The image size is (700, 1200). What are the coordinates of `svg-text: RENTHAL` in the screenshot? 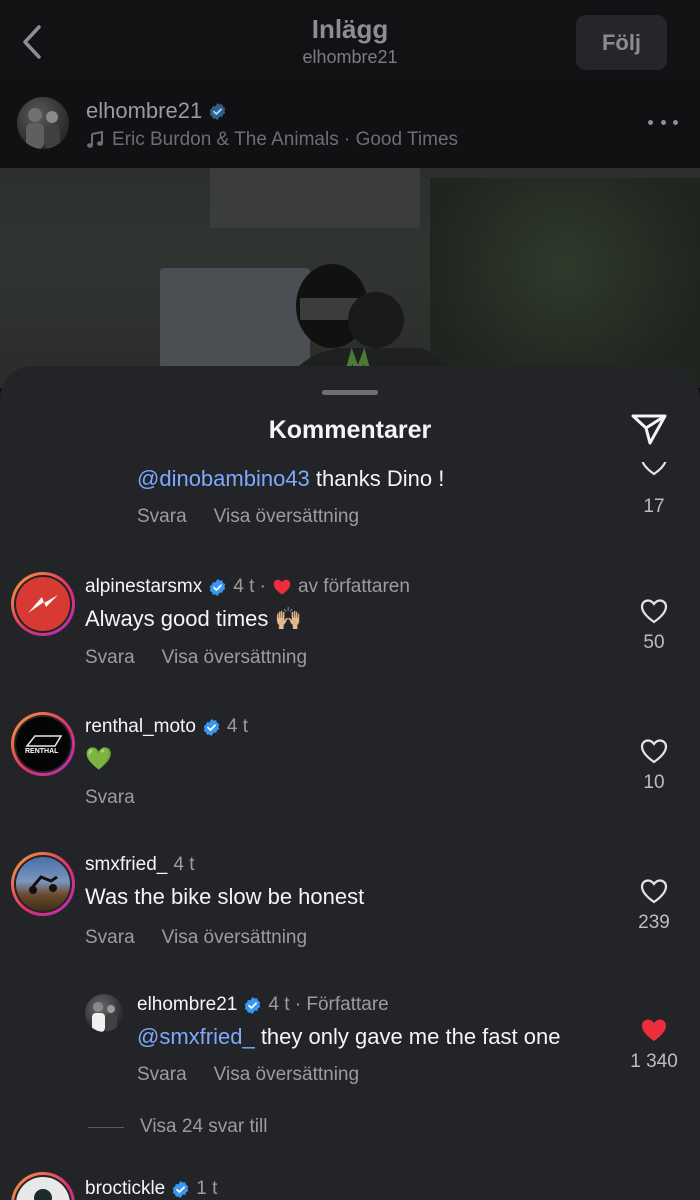 It's located at (42, 751).